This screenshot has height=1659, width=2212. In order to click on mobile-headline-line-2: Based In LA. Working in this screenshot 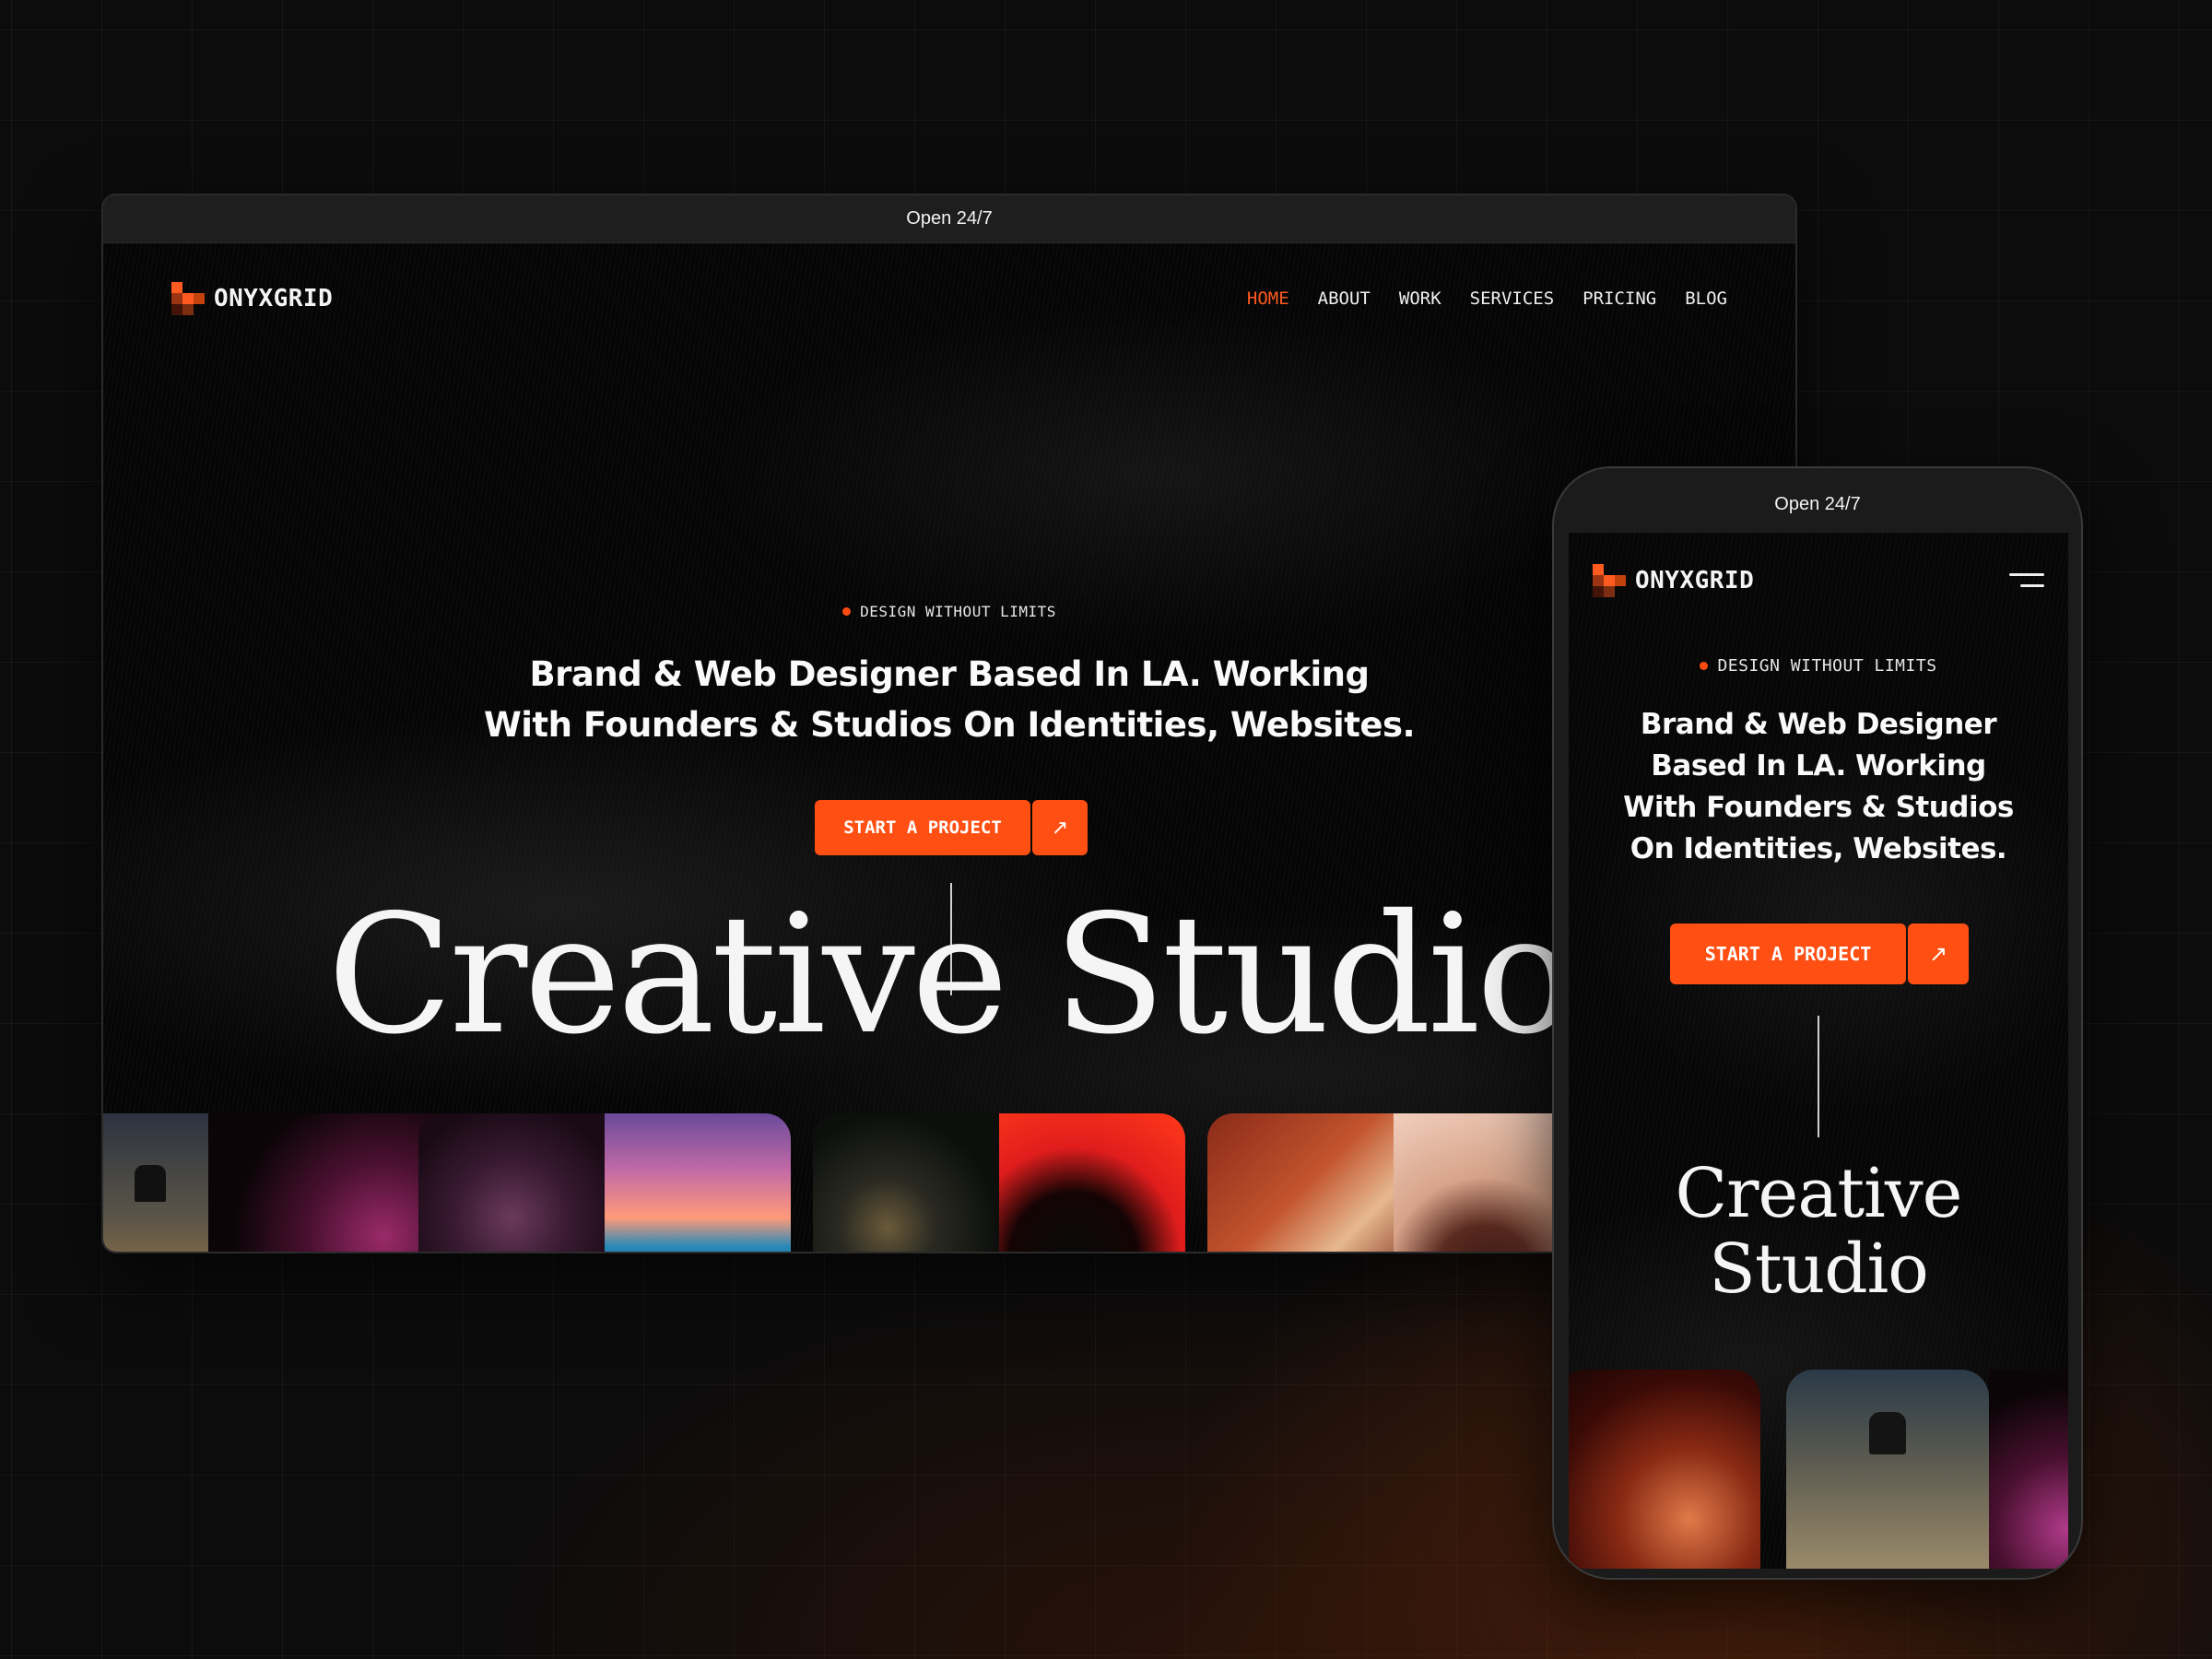, I will do `click(1818, 765)`.